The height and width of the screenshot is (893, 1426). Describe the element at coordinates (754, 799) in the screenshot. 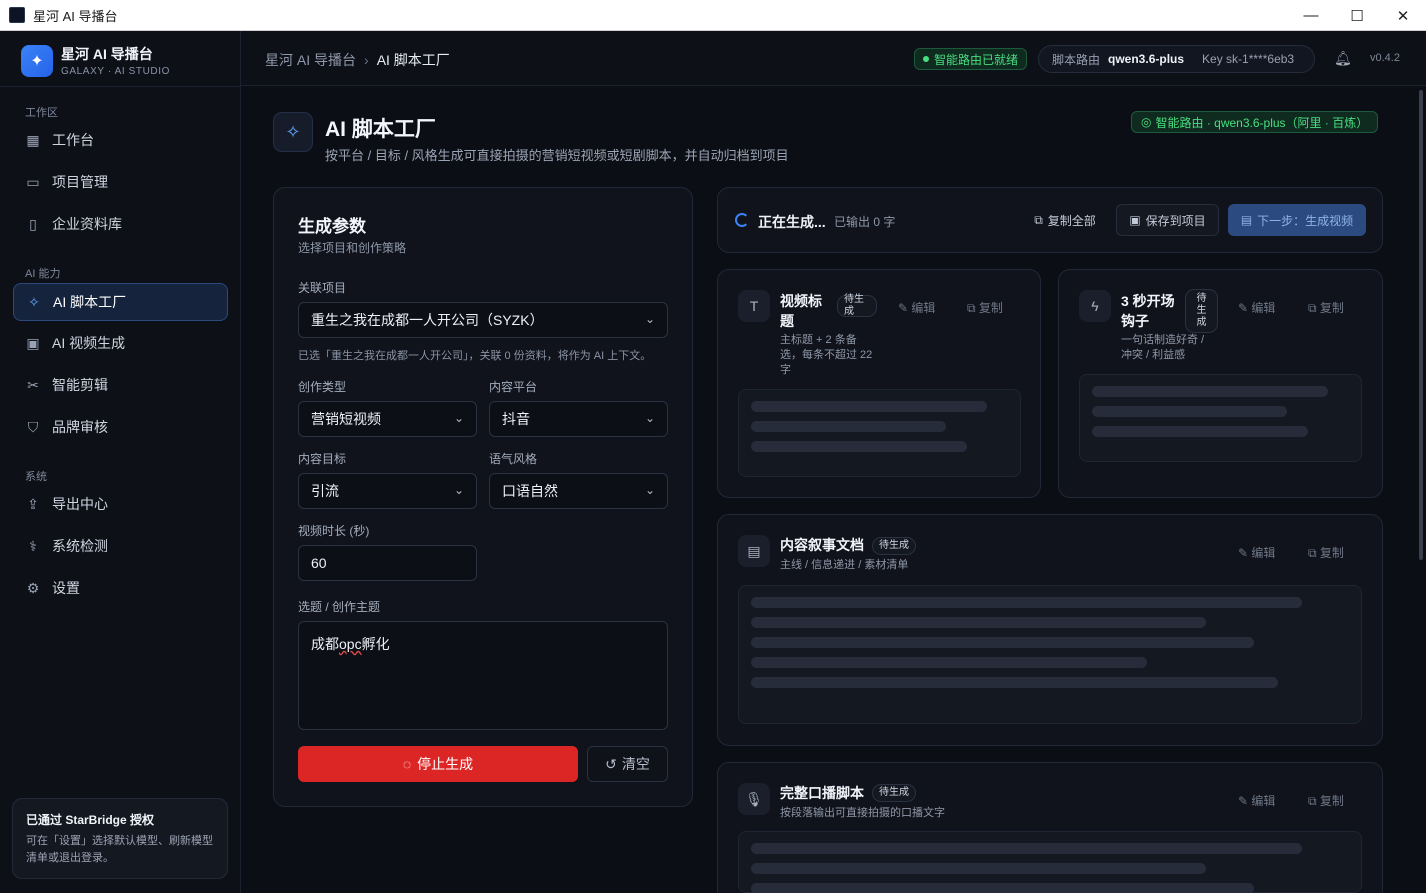

I see `microphone-icon: 🎙︎` at that location.